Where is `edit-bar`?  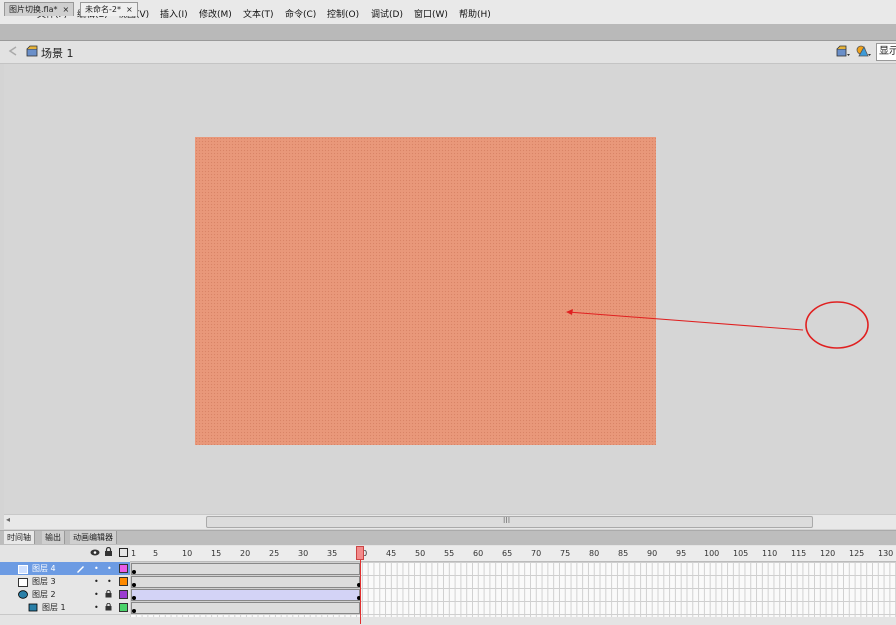 edit-bar is located at coordinates (448, 52).